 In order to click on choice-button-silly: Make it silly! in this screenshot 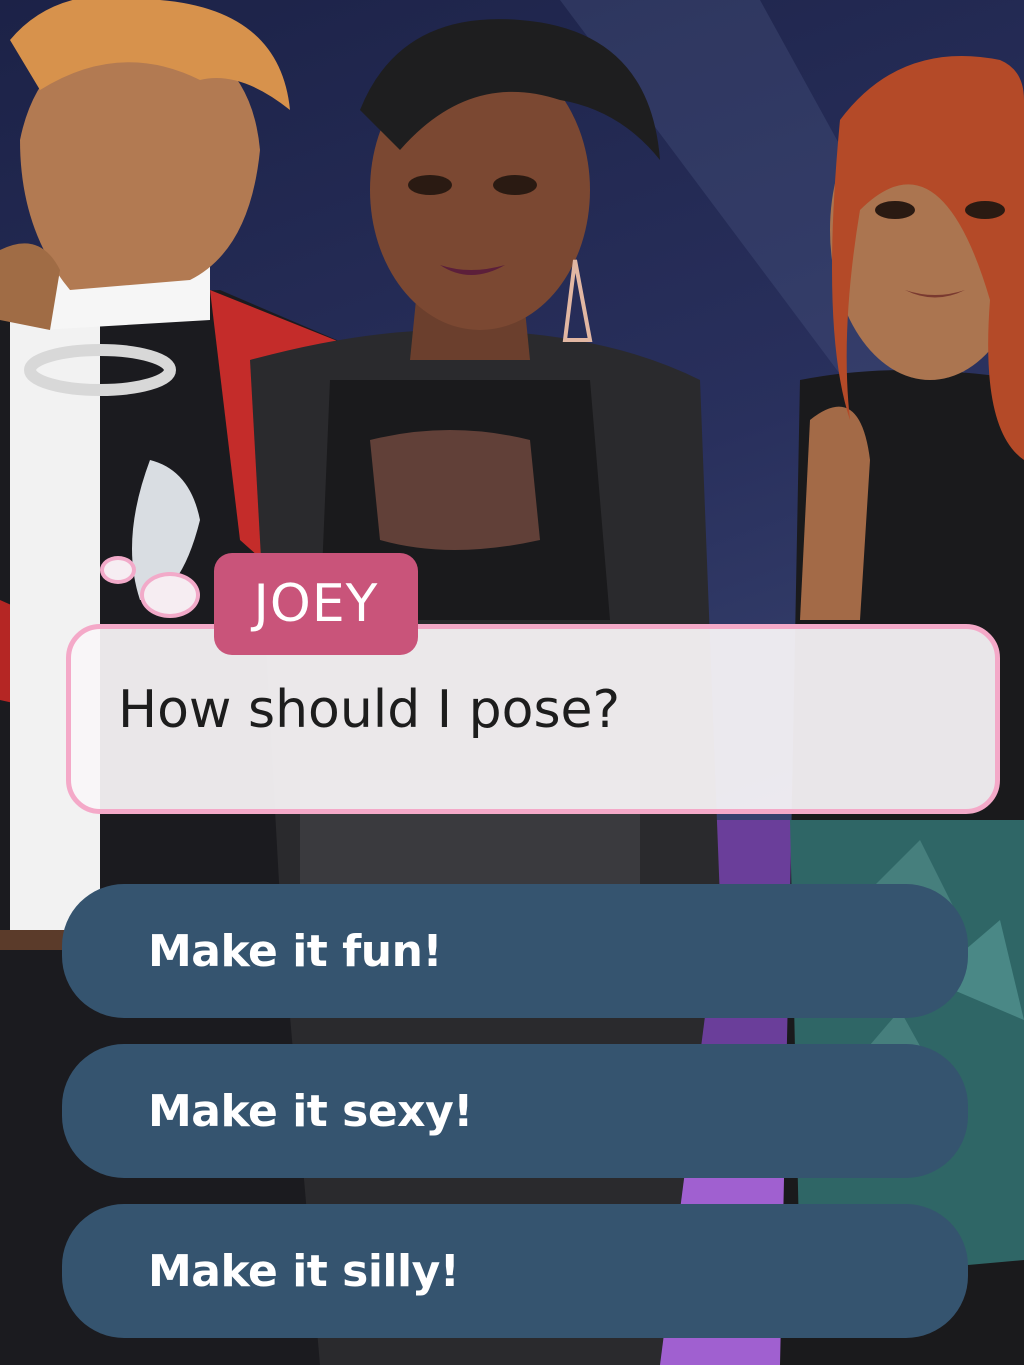, I will do `click(515, 1271)`.